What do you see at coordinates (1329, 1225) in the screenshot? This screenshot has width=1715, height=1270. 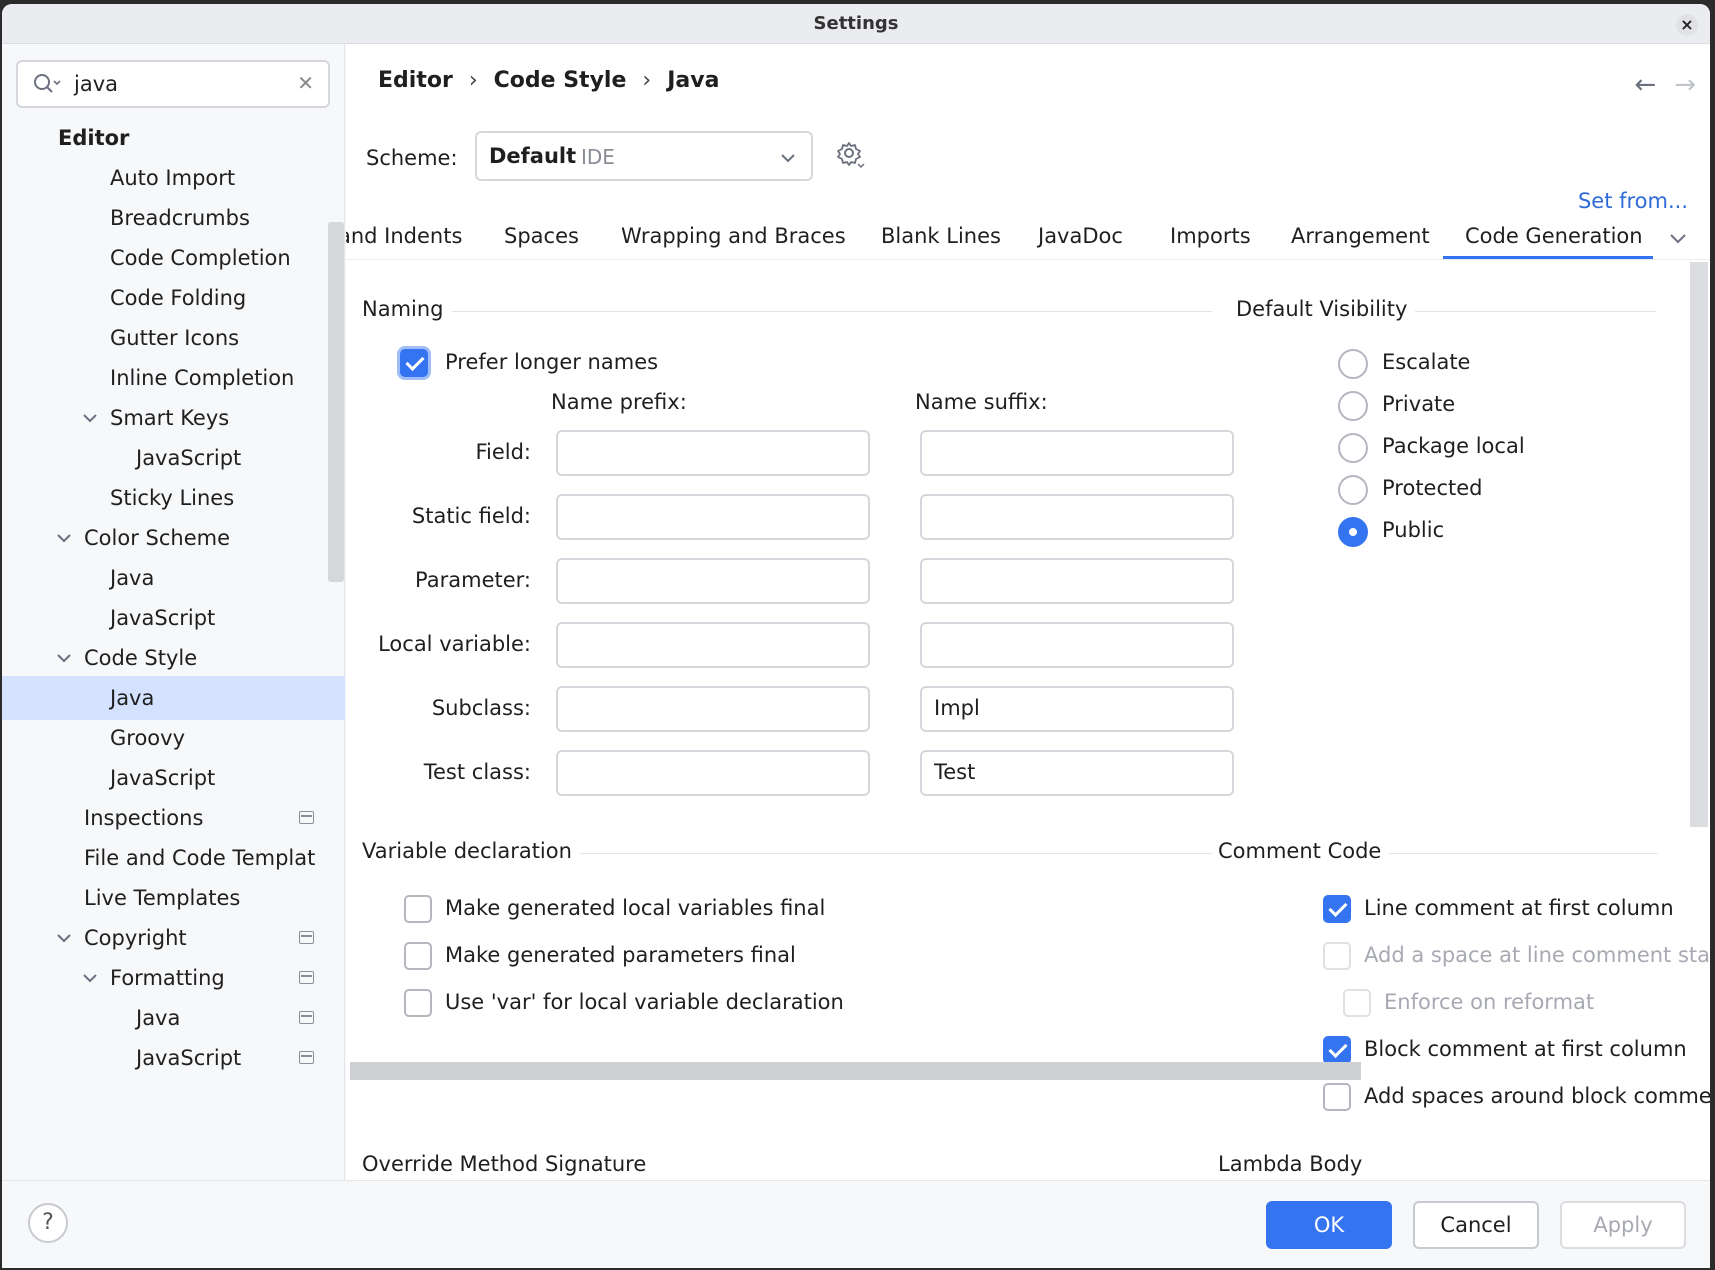 I see `ok-button: OK` at bounding box center [1329, 1225].